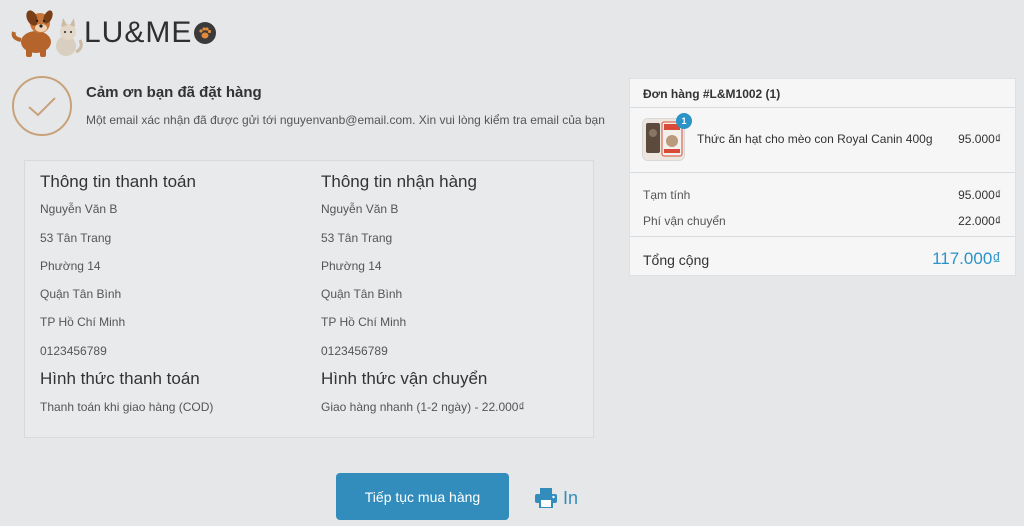  I want to click on logo-wordmark: LU&ME, so click(150, 33).